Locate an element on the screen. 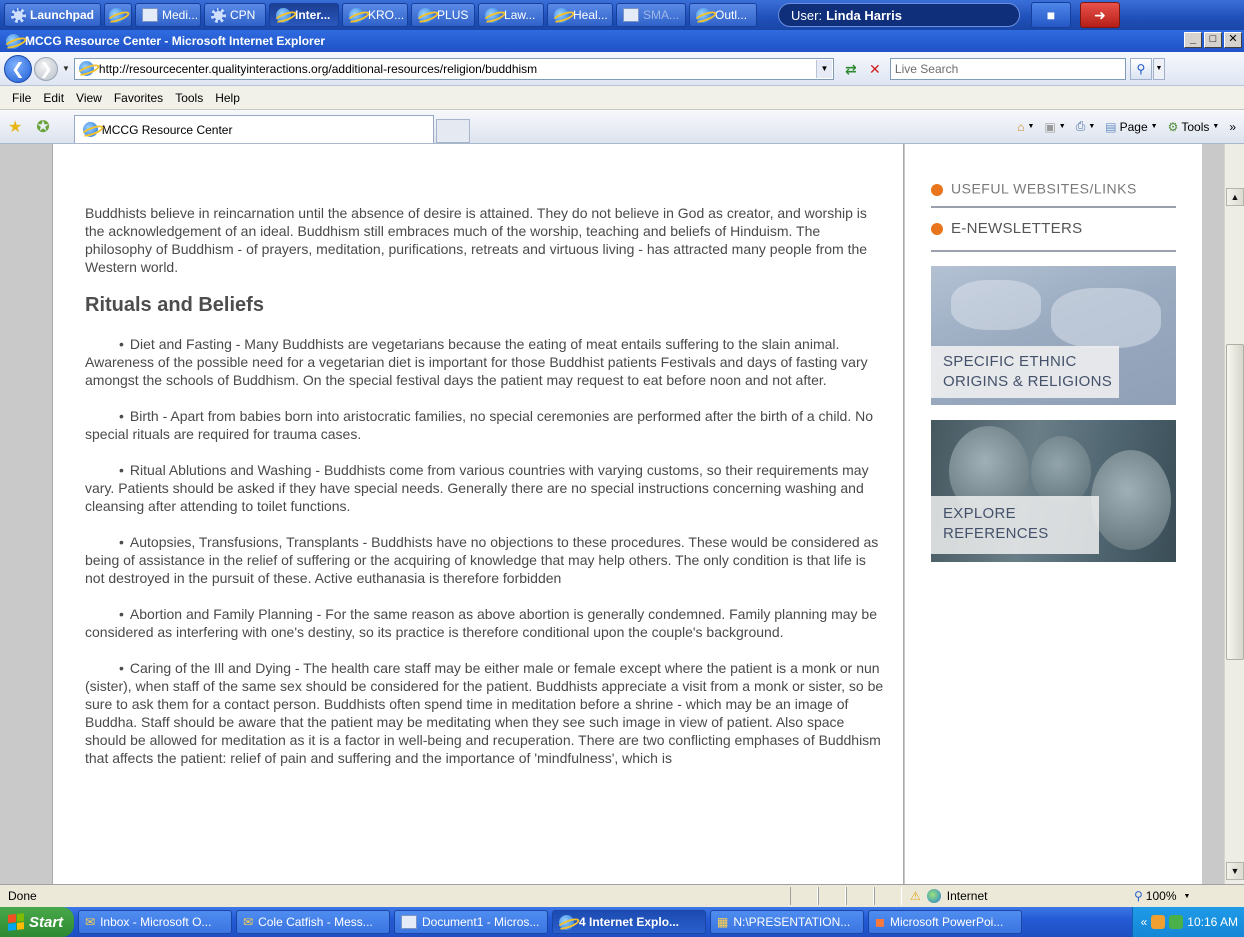 The width and height of the screenshot is (1244, 937). ethnic-origins-banner: SPECIFIC ETHNIC ORIGINS & RELIGIONS is located at coordinates (1053, 335).